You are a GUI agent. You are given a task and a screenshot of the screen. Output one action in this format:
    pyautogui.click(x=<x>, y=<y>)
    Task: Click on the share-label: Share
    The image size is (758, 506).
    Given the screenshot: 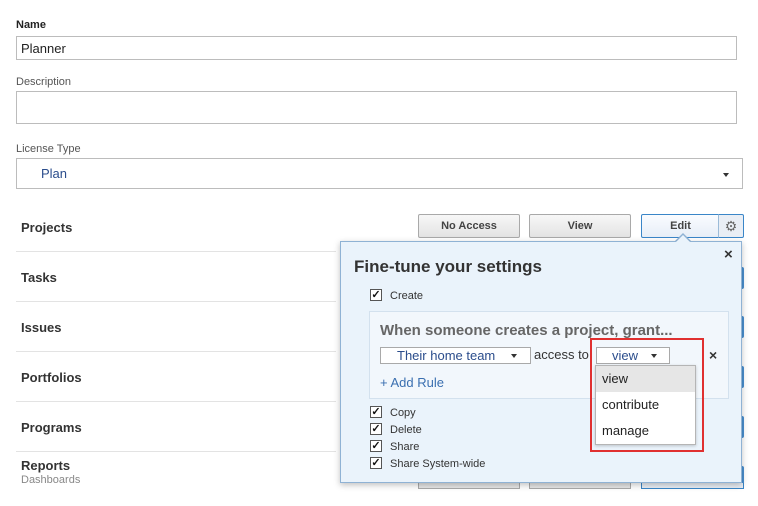 What is the action you would take?
    pyautogui.click(x=405, y=447)
    